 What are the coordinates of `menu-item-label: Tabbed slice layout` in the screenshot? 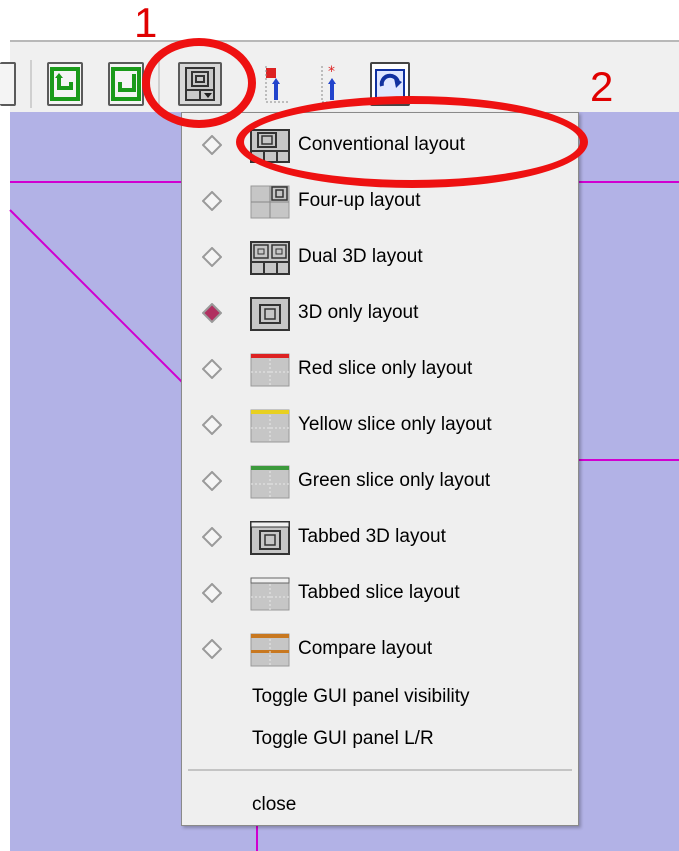 It's located at (379, 592).